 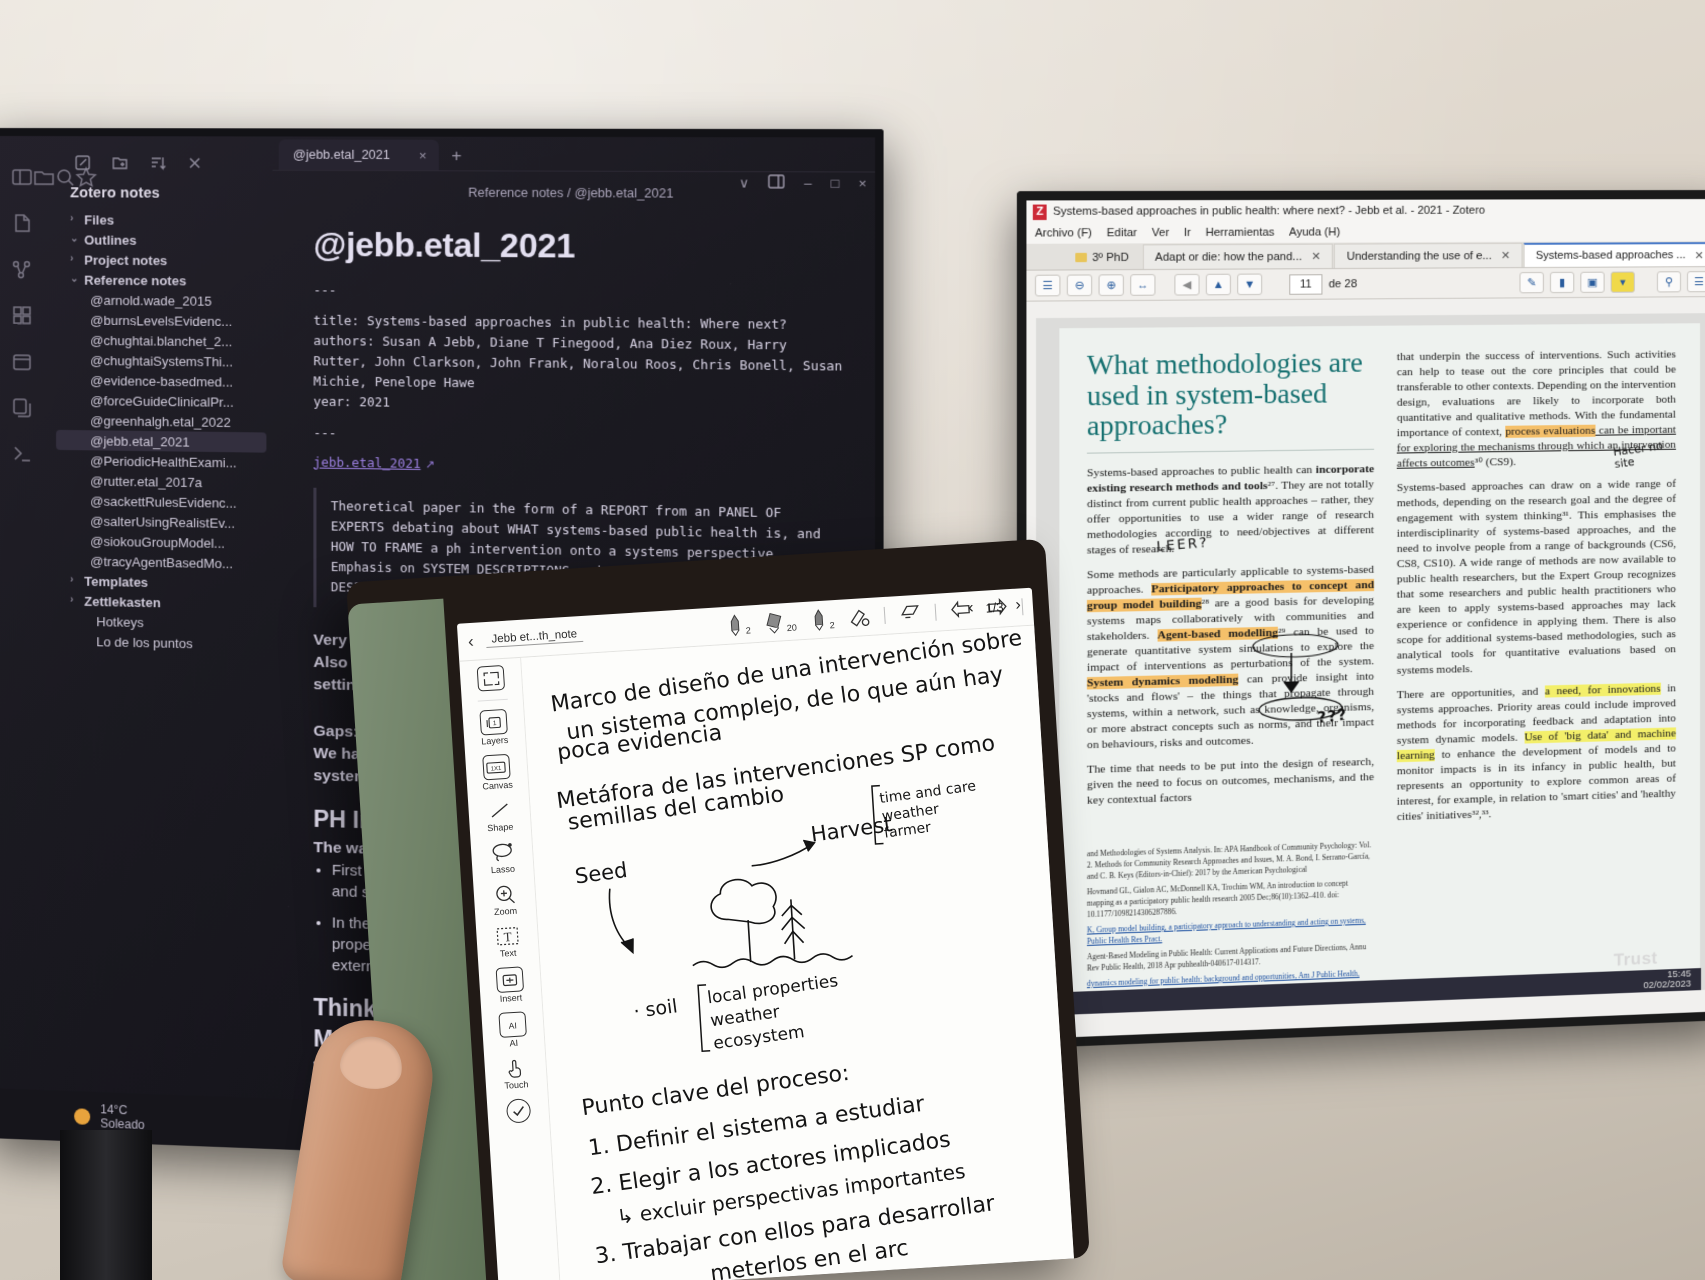 I want to click on add-note-icon: ▮, so click(x=1562, y=282).